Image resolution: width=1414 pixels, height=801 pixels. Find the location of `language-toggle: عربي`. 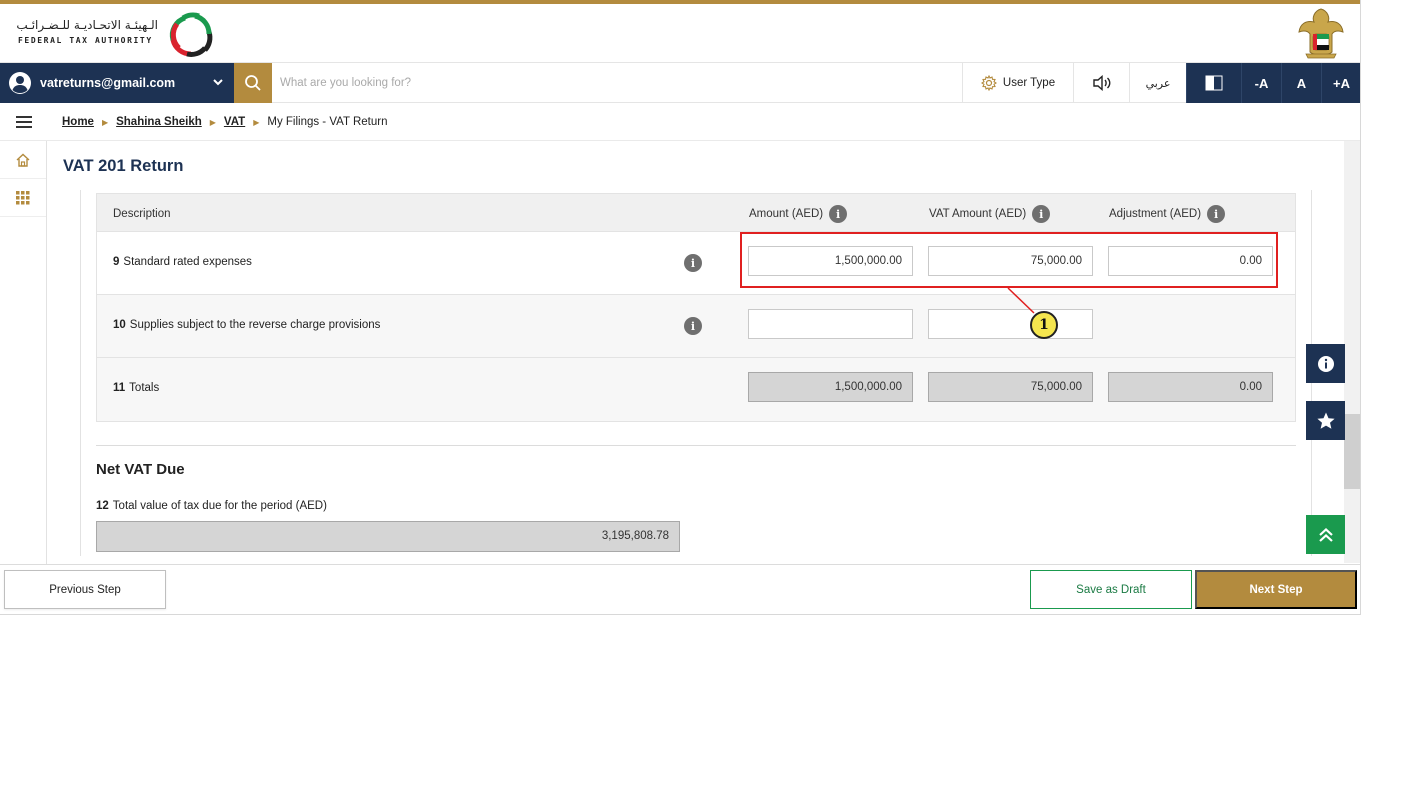

language-toggle: عربي is located at coordinates (1157, 83).